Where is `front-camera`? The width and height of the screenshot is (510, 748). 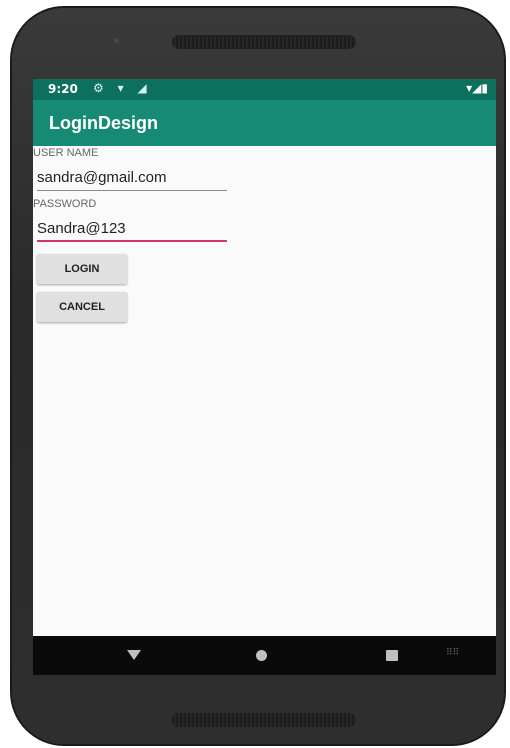 front-camera is located at coordinates (116, 40).